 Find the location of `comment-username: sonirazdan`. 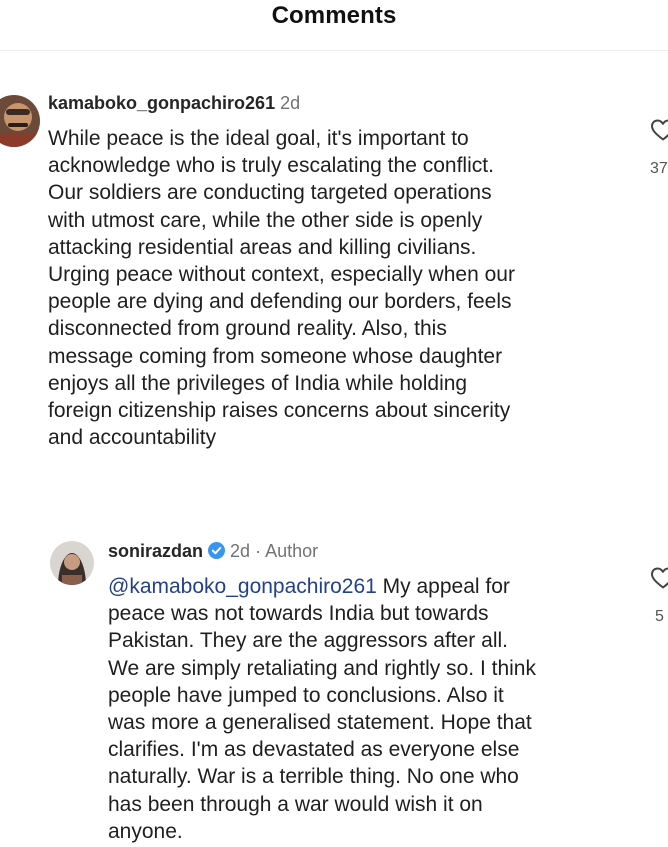

comment-username: sonirazdan is located at coordinates (155, 551).